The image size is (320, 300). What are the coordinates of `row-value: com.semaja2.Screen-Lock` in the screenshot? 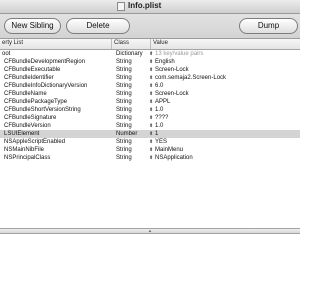 It's located at (190, 78).